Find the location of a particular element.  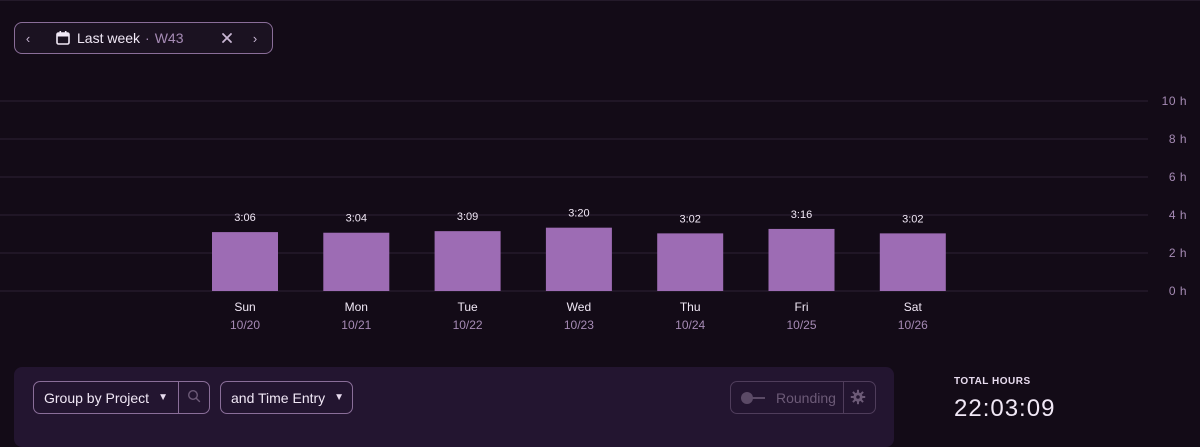

group-by-dropdown: Group by Project ▼ is located at coordinates (121, 397).